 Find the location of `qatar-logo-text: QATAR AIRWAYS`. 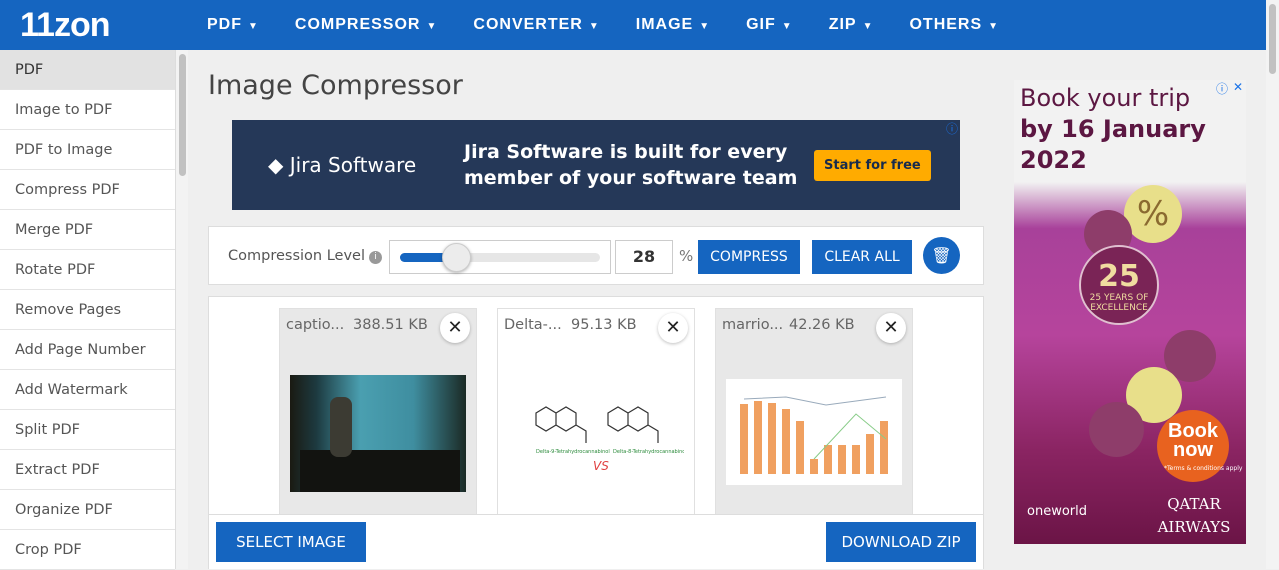

qatar-logo-text: QATAR AIRWAYS is located at coordinates (1194, 515).